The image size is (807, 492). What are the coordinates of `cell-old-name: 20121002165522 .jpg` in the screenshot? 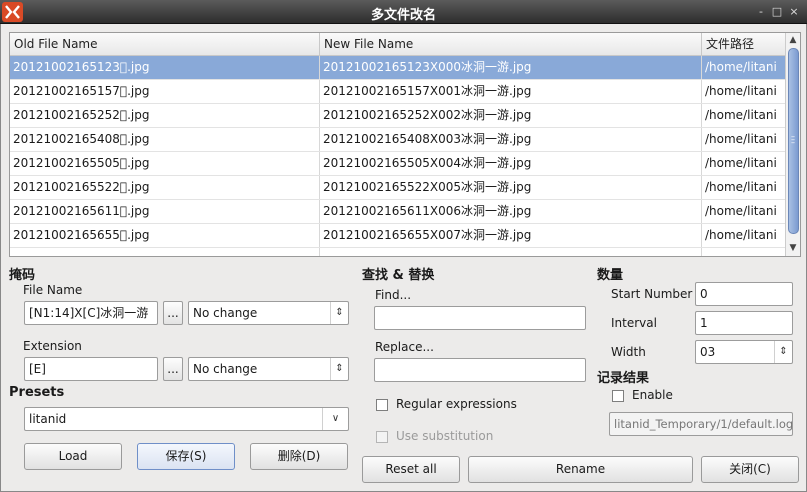 It's located at (165, 187).